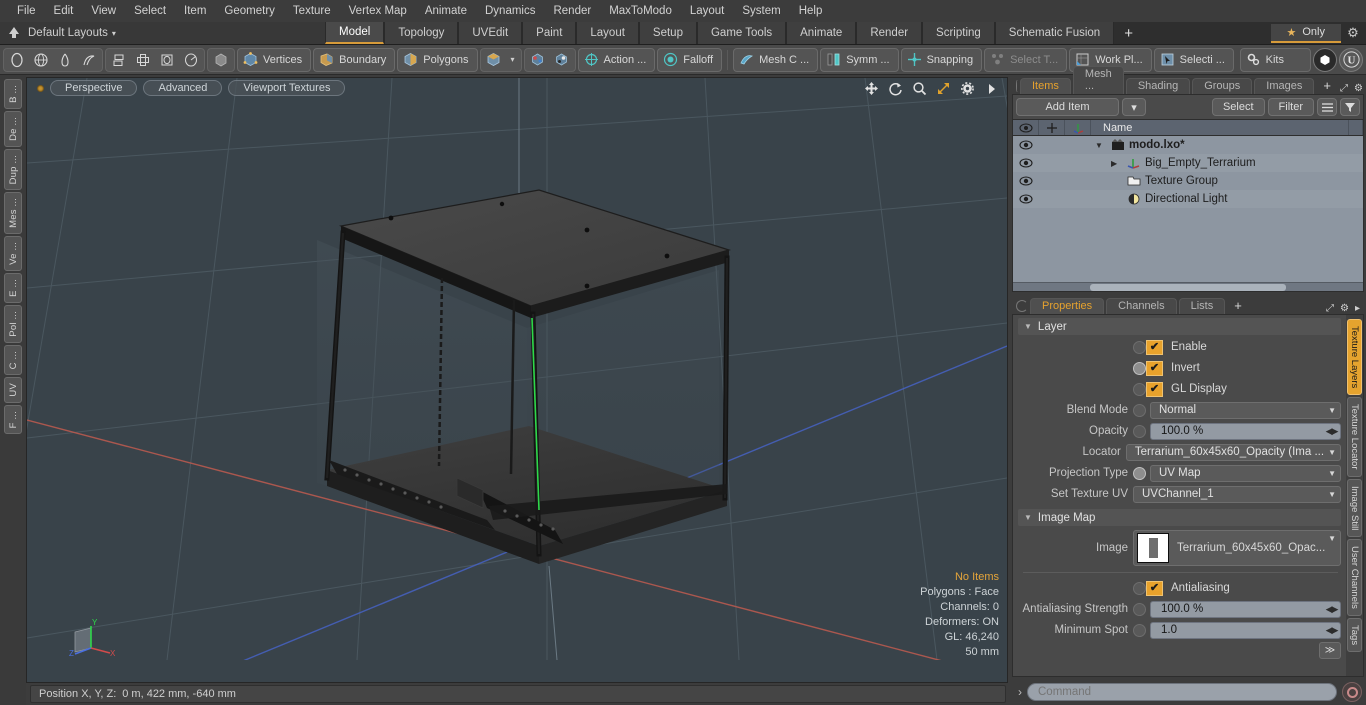 Image resolution: width=1366 pixels, height=705 pixels. Describe the element at coordinates (64, 11) in the screenshot. I see `menu-item-edit: Edit` at that location.